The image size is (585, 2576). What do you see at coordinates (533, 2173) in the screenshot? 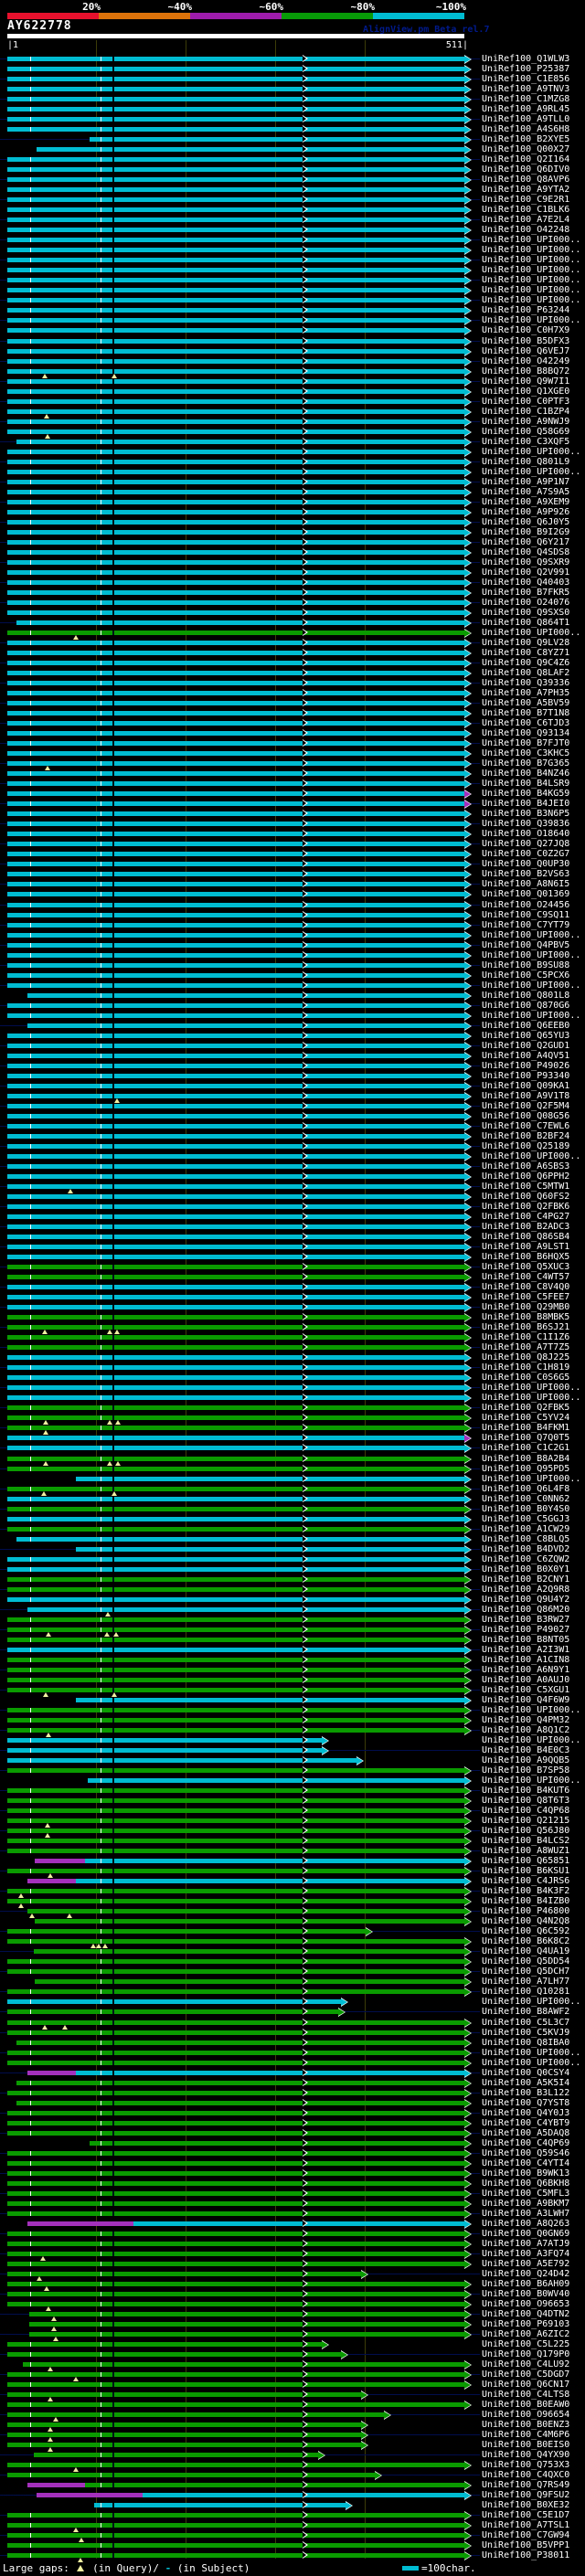
I see `hit-label: UniRef100_B9WK13` at bounding box center [533, 2173].